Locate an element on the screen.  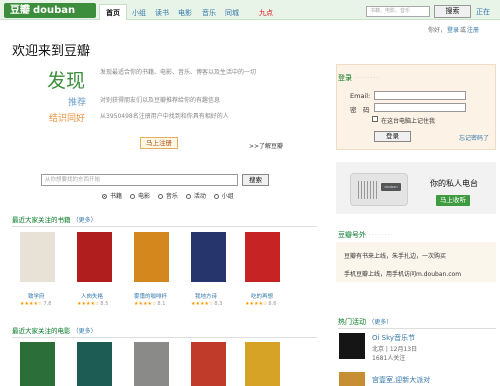
category-option-group: 小组 is located at coordinates (225, 196).